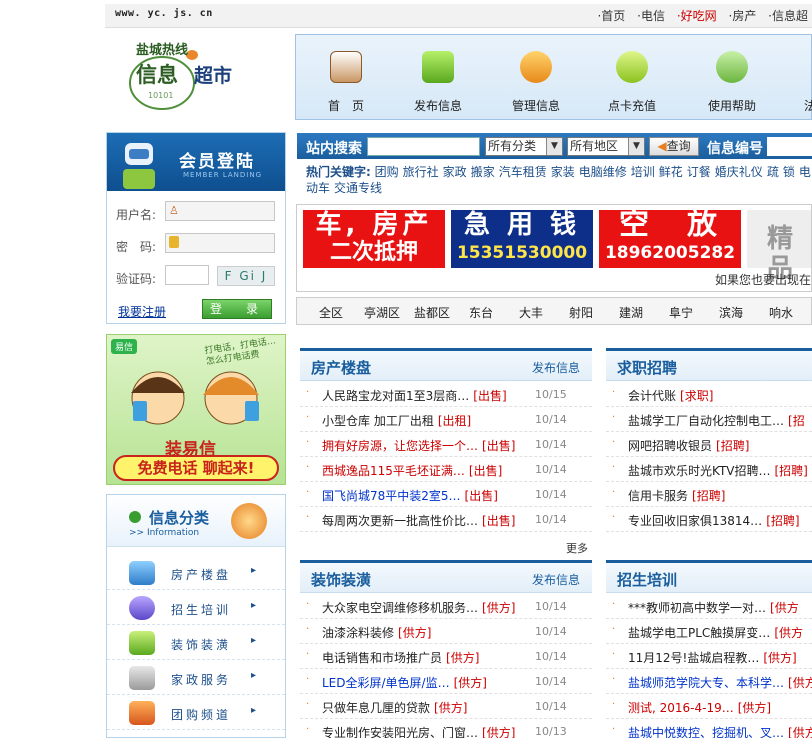  I want to click on list-item-title: 电话销售和市场推广员, so click(382, 658).